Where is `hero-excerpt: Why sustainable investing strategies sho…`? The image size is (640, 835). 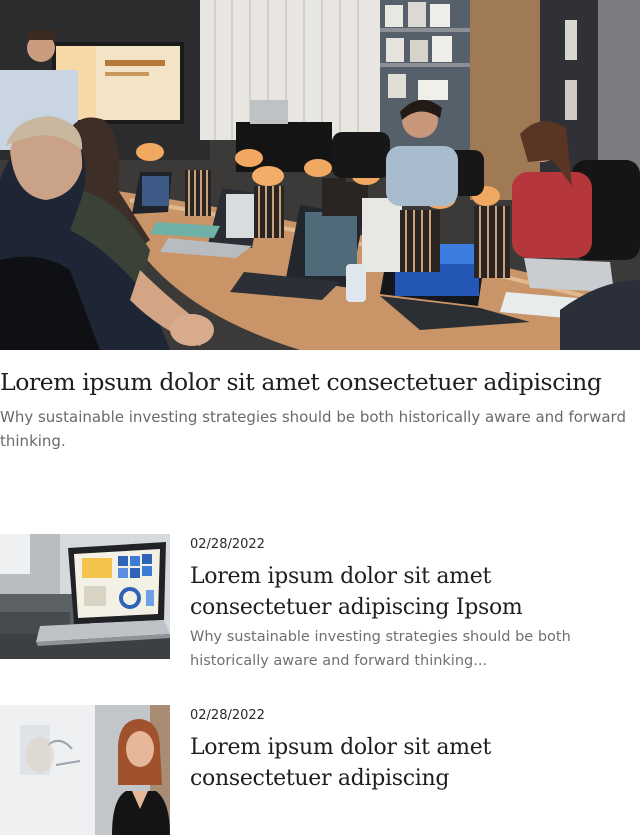
hero-excerpt: Why sustainable investing strategies sho… is located at coordinates (313, 429).